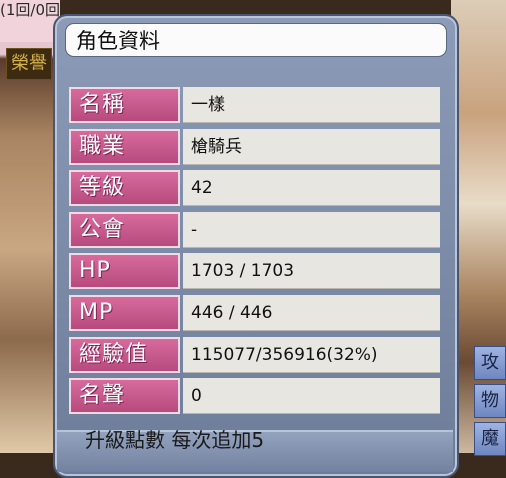 The height and width of the screenshot is (478, 506). Describe the element at coordinates (124, 188) in the screenshot. I see `field-label-level: 等級` at that location.